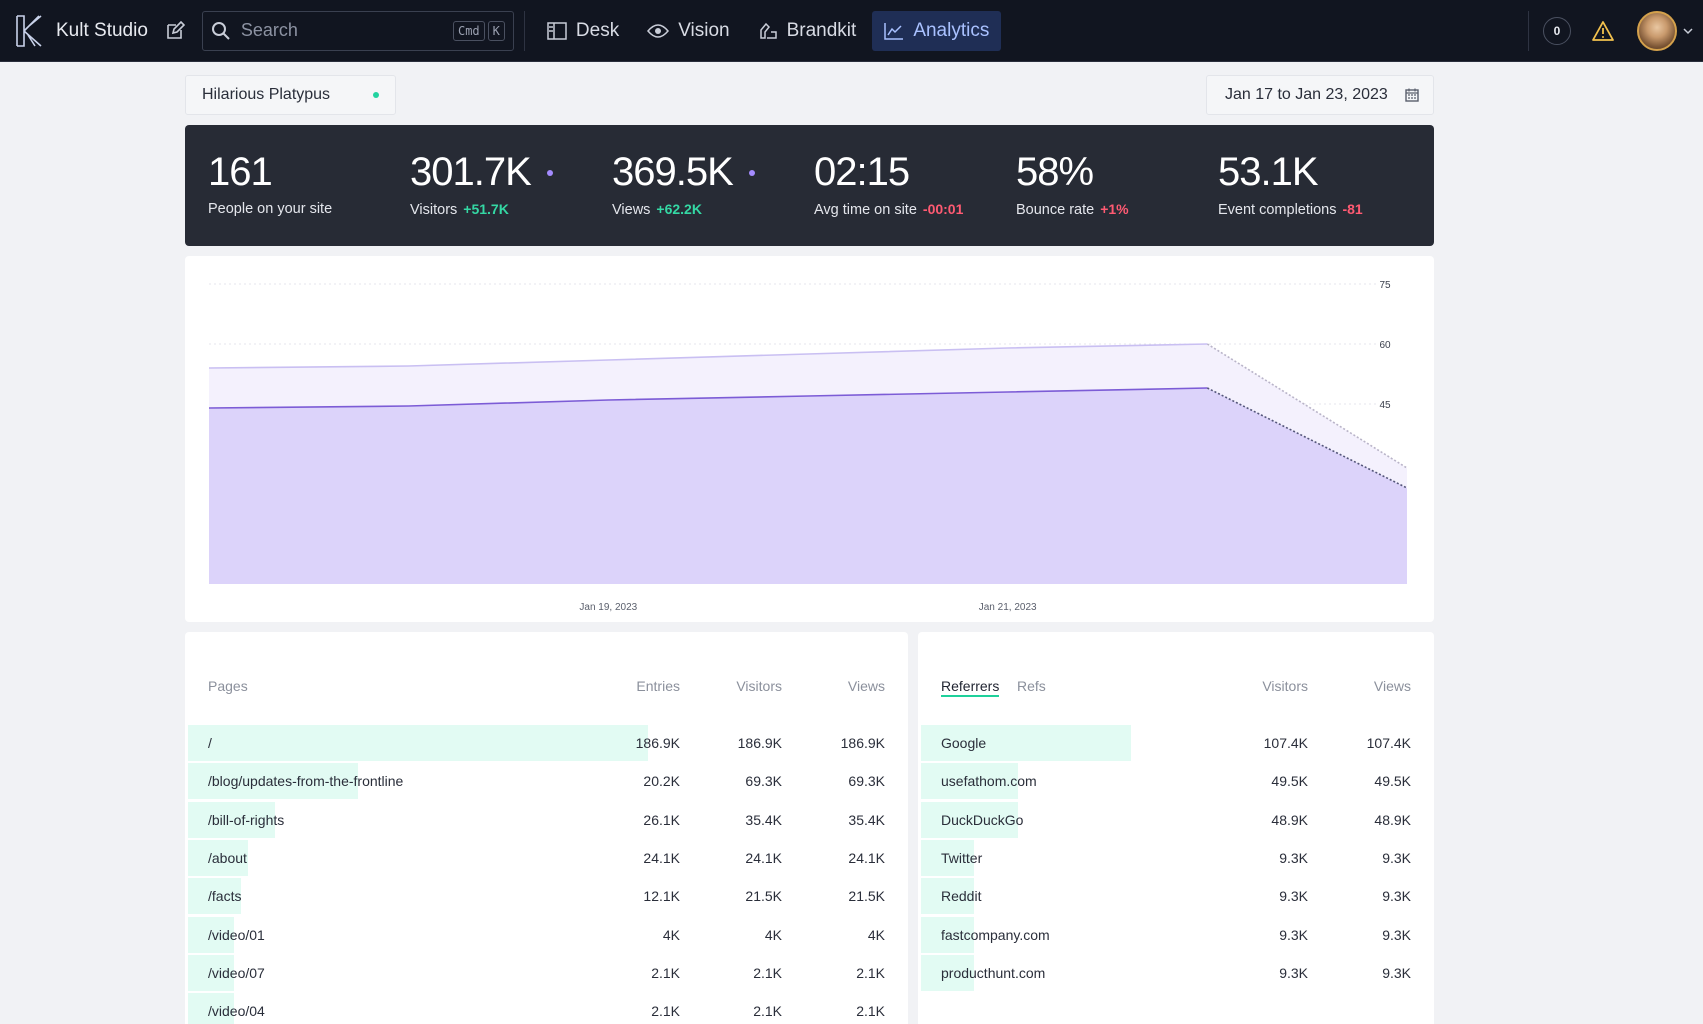  Describe the element at coordinates (1031, 686) in the screenshot. I see `tab-refs: Refs` at that location.